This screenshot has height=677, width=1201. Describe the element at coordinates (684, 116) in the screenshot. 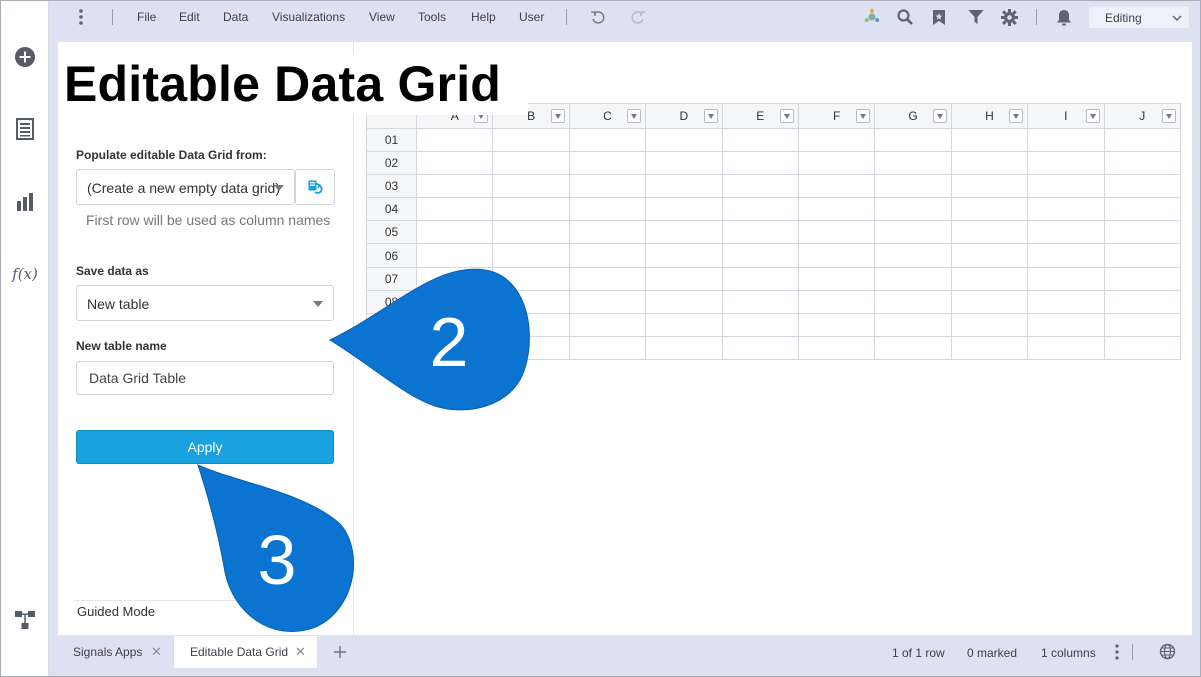

I see `column-header: D` at that location.